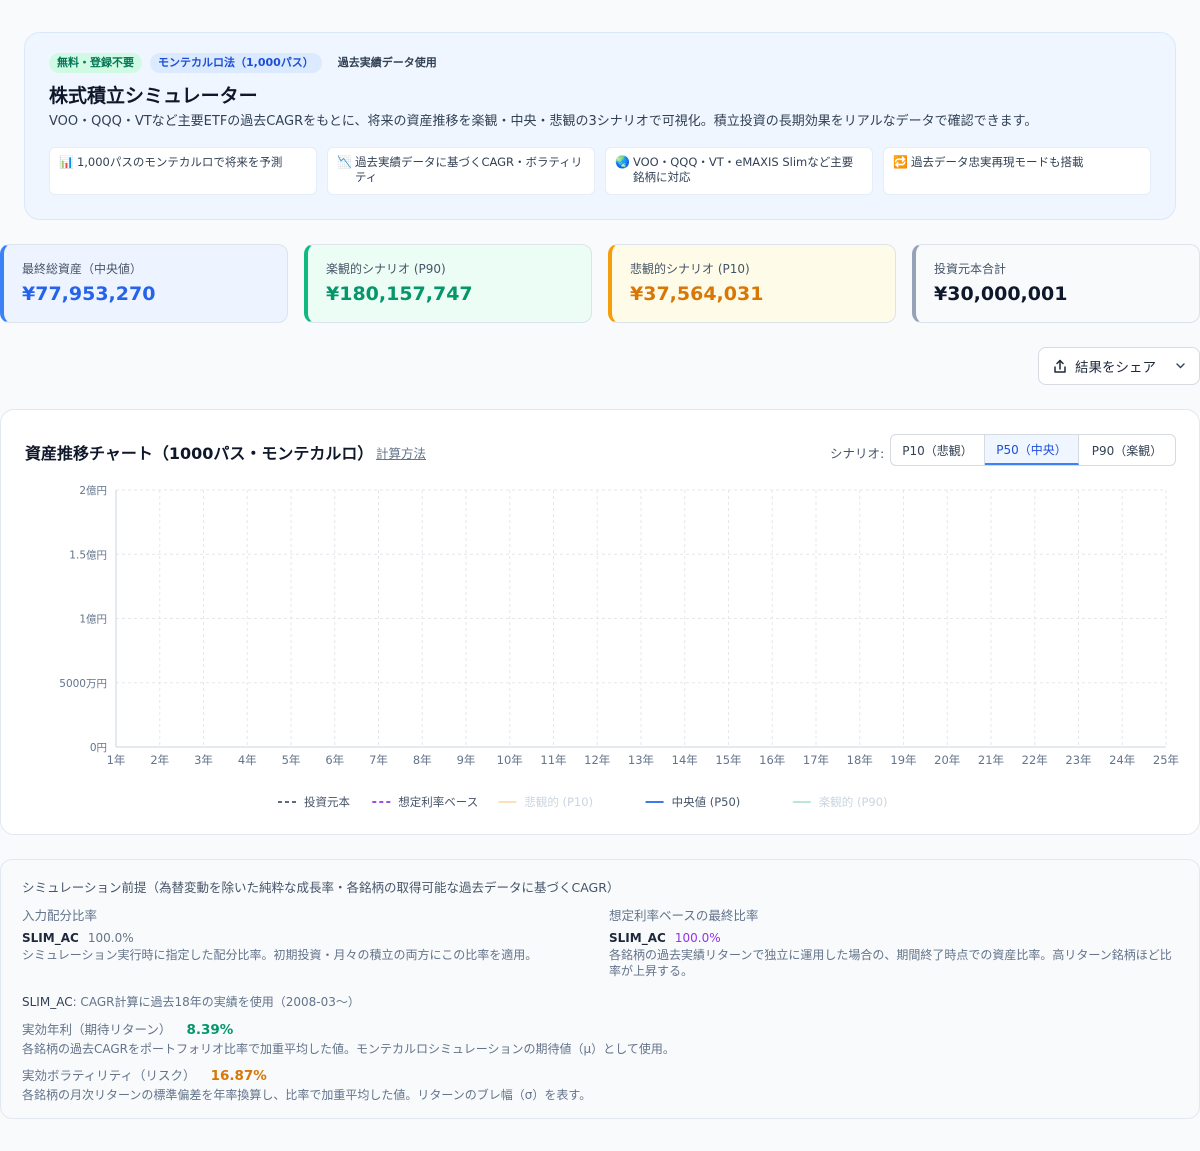  What do you see at coordinates (991, 760) in the screenshot?
I see `x-tick-label: 21年` at bounding box center [991, 760].